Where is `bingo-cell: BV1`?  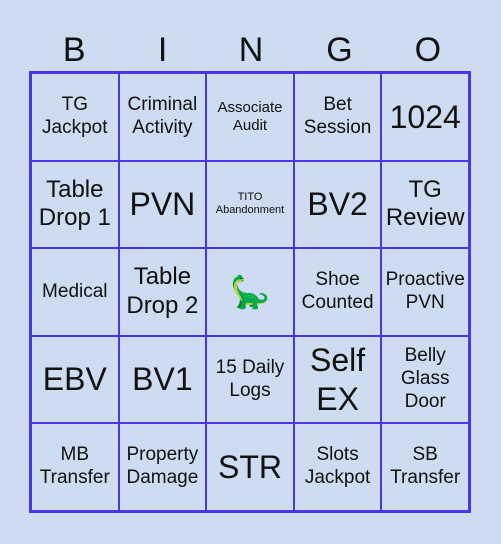 bingo-cell: BV1 is located at coordinates (162, 379).